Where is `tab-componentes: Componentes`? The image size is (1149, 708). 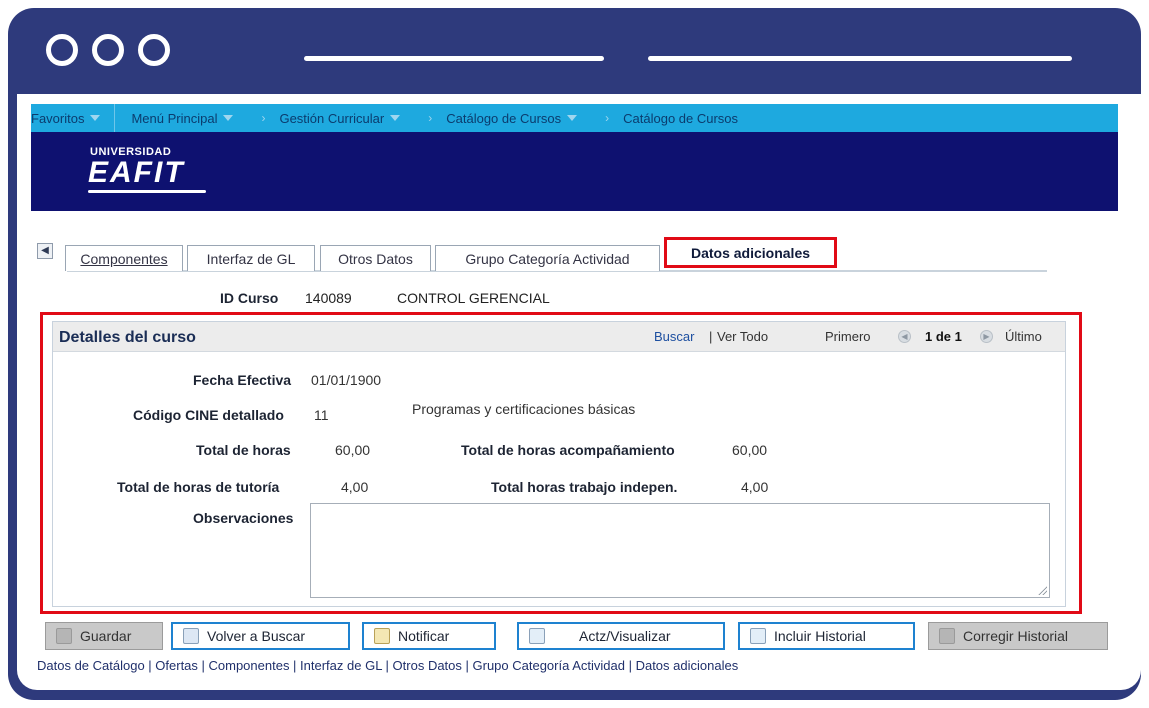
tab-componentes: Componentes is located at coordinates (124, 258).